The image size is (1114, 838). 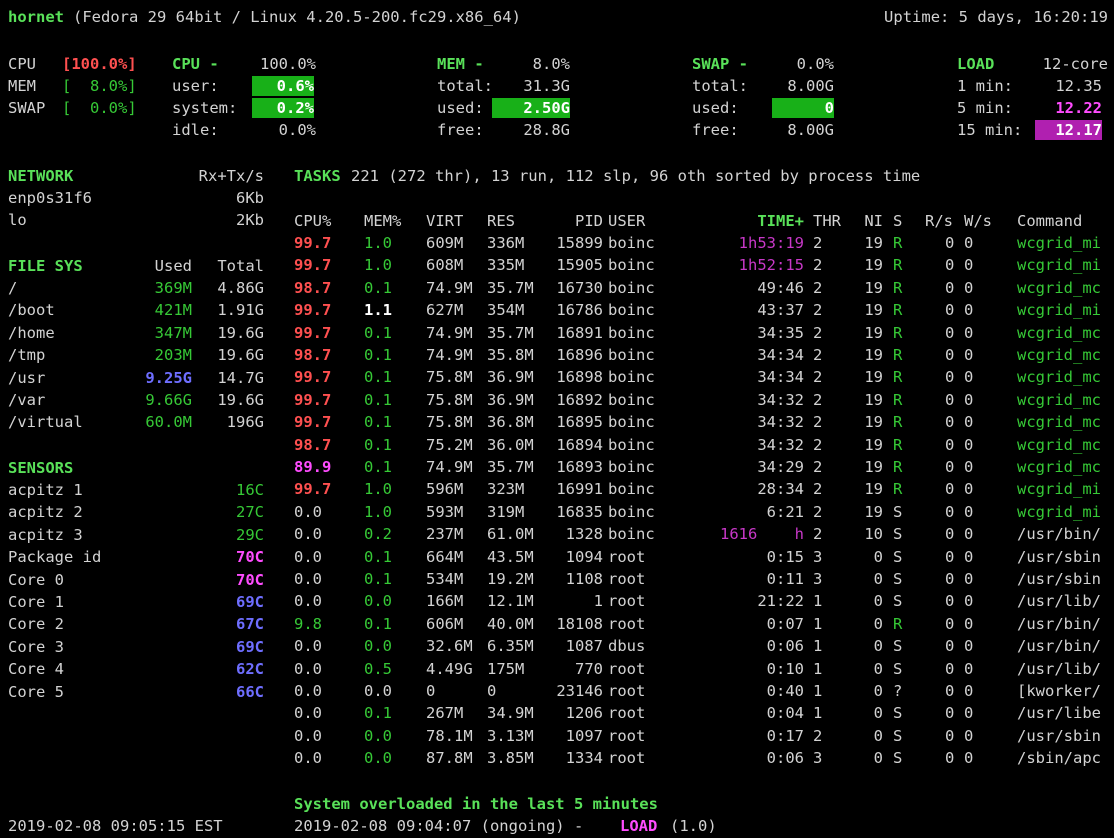 What do you see at coordinates (195, 64) in the screenshot?
I see `cpu-title: CPU -` at bounding box center [195, 64].